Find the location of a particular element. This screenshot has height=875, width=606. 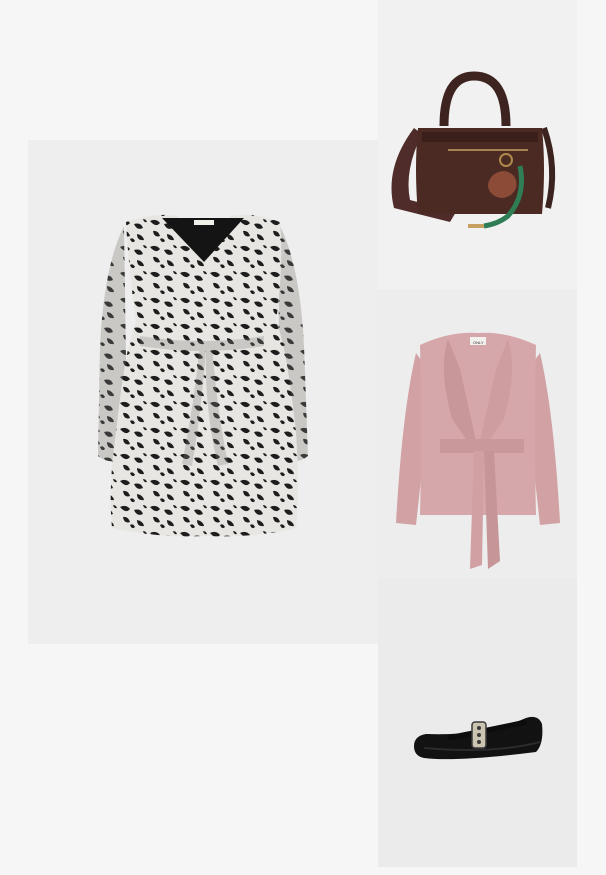

bag-product-tile is located at coordinates (477, 144).